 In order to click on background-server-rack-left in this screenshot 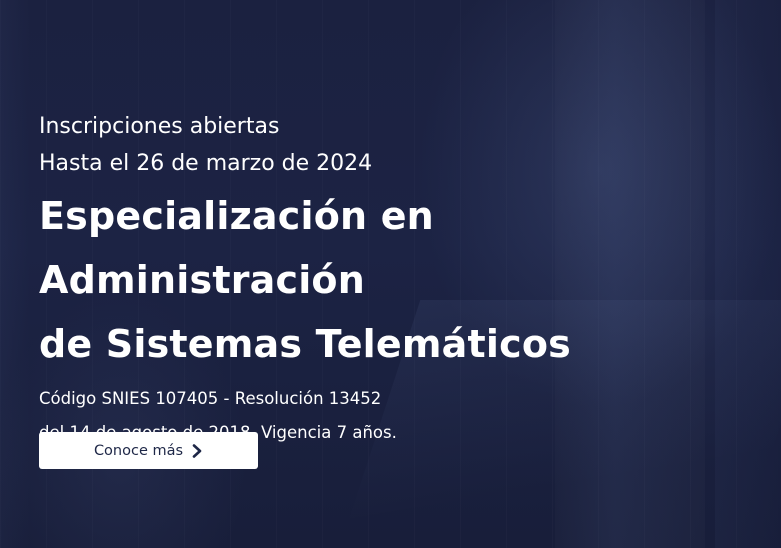, I will do `click(15, 274)`.